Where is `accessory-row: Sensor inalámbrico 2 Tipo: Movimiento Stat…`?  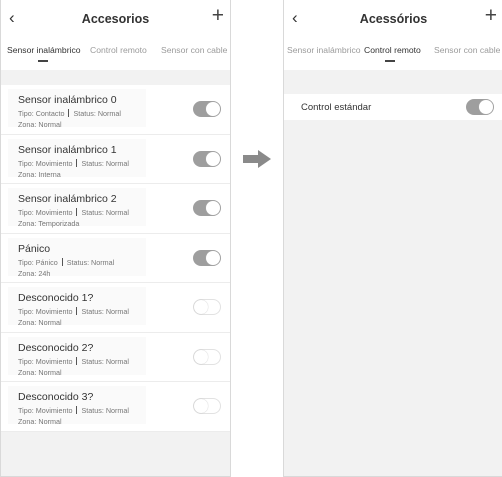 accessory-row: Sensor inalámbrico 2 Tipo: Movimiento Stat… is located at coordinates (115, 209).